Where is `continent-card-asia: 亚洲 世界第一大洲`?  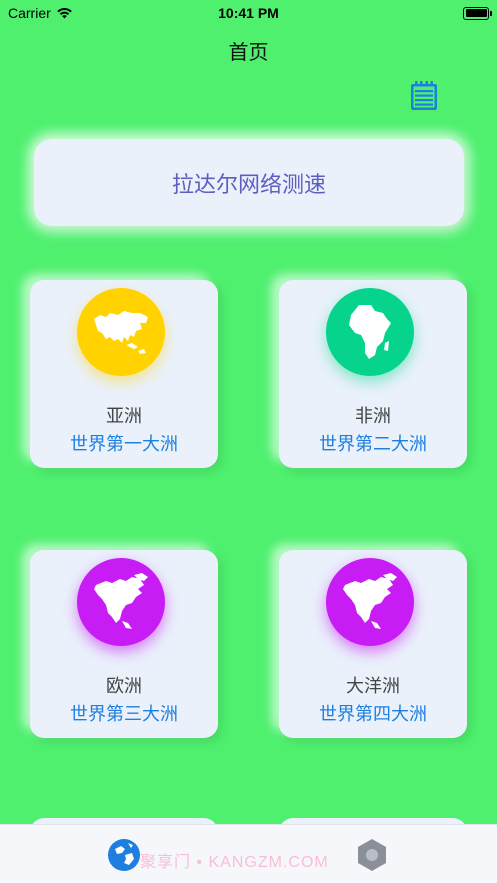 continent-card-asia: 亚洲 世界第一大洲 is located at coordinates (124, 374).